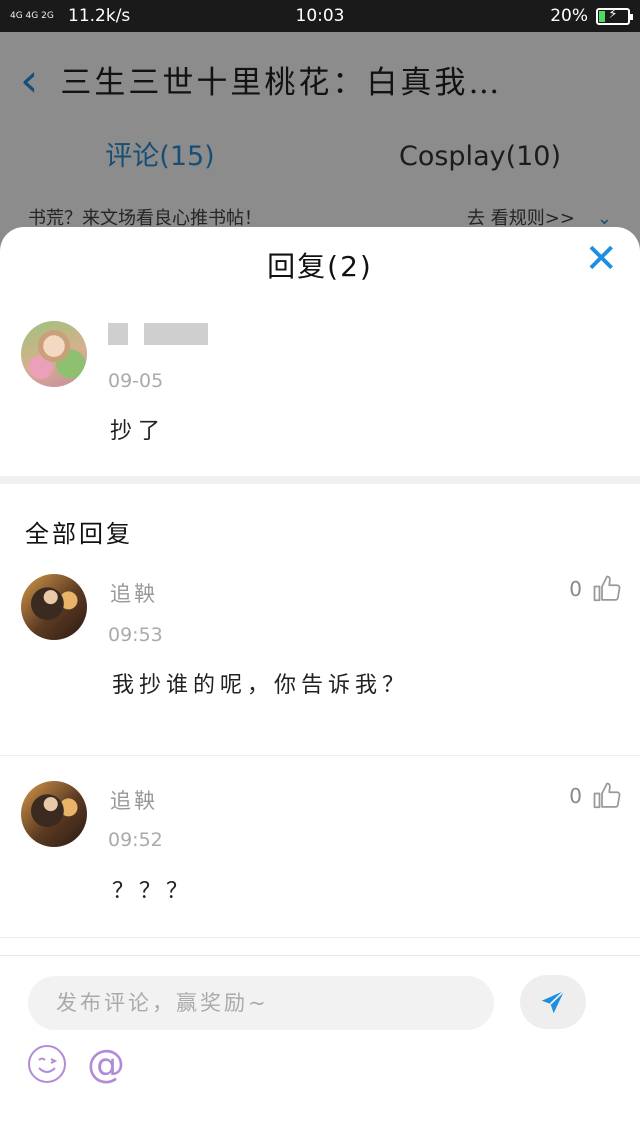 Image resolution: width=640 pixels, height=1138 pixels. Describe the element at coordinates (135, 635) in the screenshot. I see `reply-time: 09:53` at that location.